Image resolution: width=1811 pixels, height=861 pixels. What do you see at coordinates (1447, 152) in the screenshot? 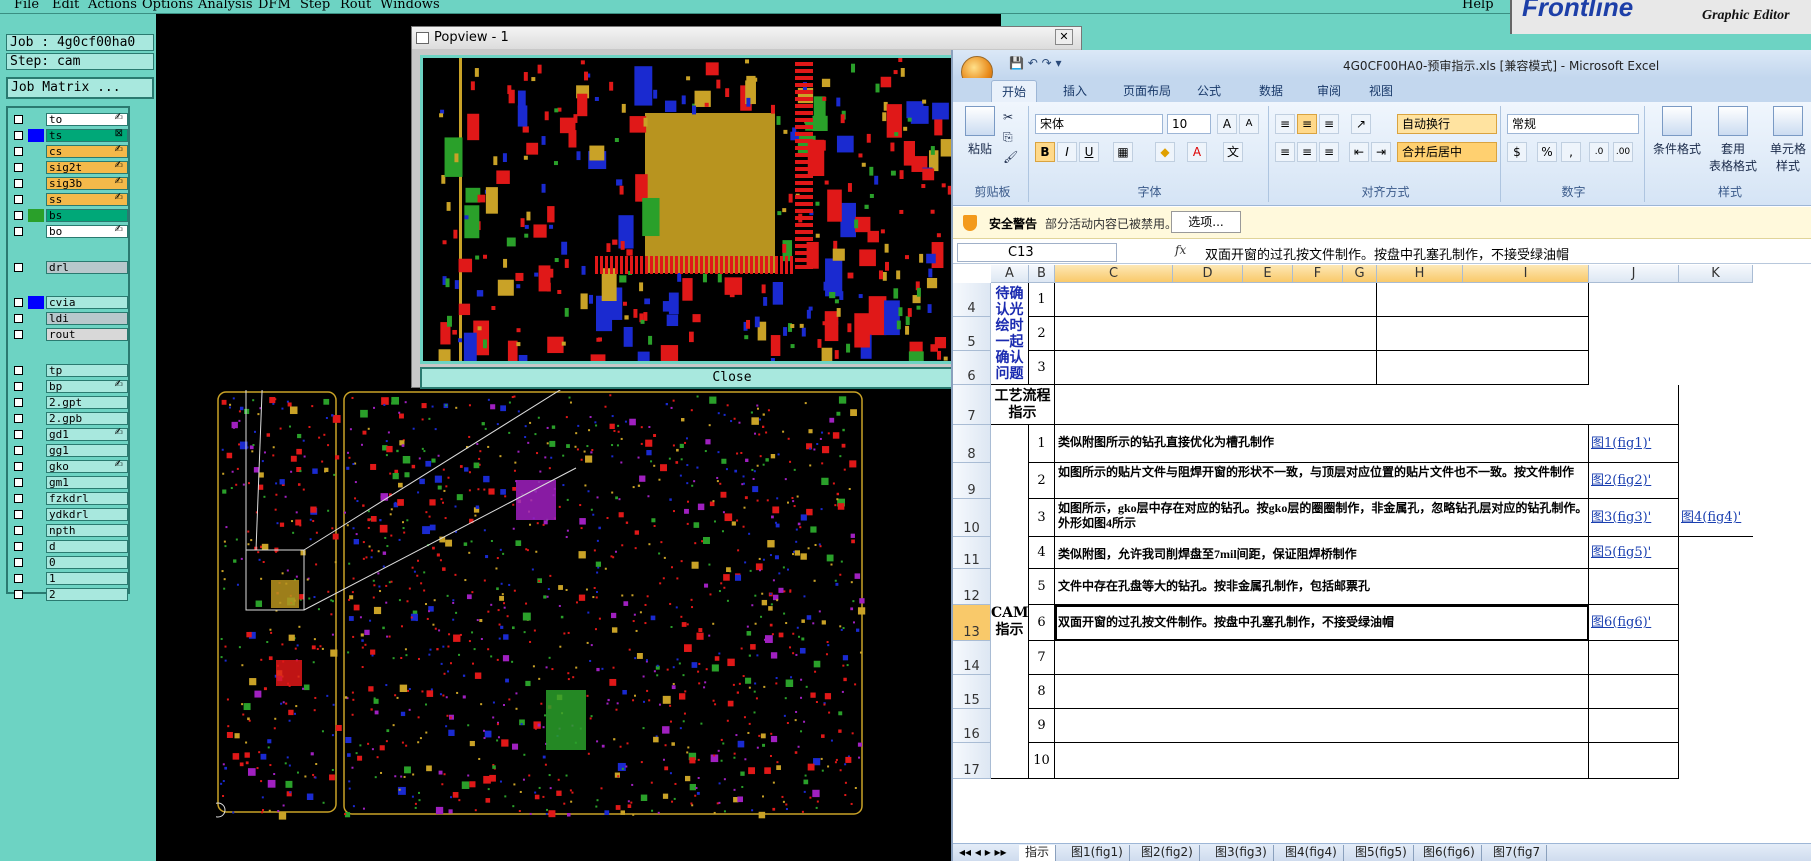
I see `merge-center-button: 合并后居中` at bounding box center [1447, 152].